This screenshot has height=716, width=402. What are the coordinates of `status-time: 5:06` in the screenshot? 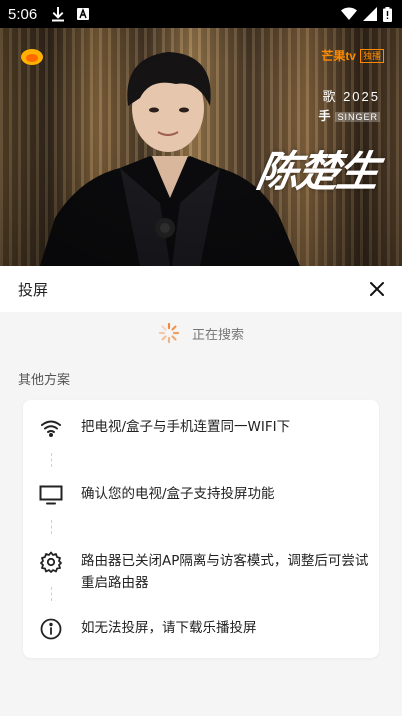 It's located at (23, 14).